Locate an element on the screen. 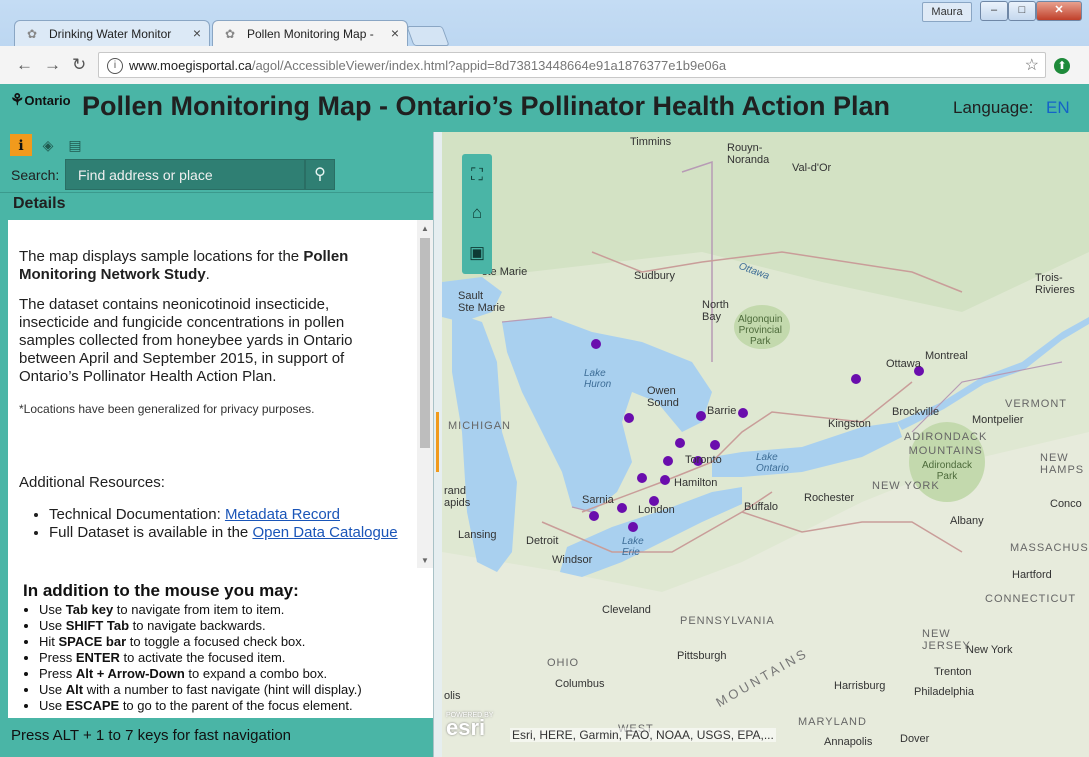  tip-key: SPACE bar is located at coordinates (92, 641).